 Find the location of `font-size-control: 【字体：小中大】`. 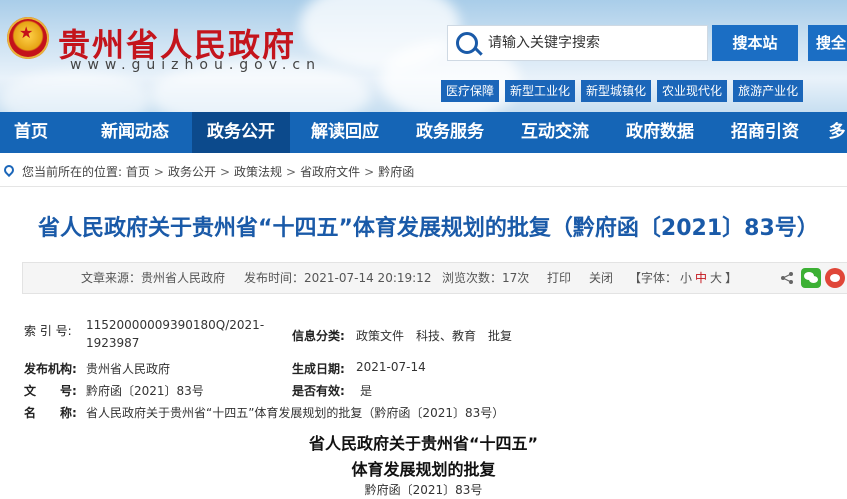

font-size-control: 【字体：小中大】 is located at coordinates (683, 278).